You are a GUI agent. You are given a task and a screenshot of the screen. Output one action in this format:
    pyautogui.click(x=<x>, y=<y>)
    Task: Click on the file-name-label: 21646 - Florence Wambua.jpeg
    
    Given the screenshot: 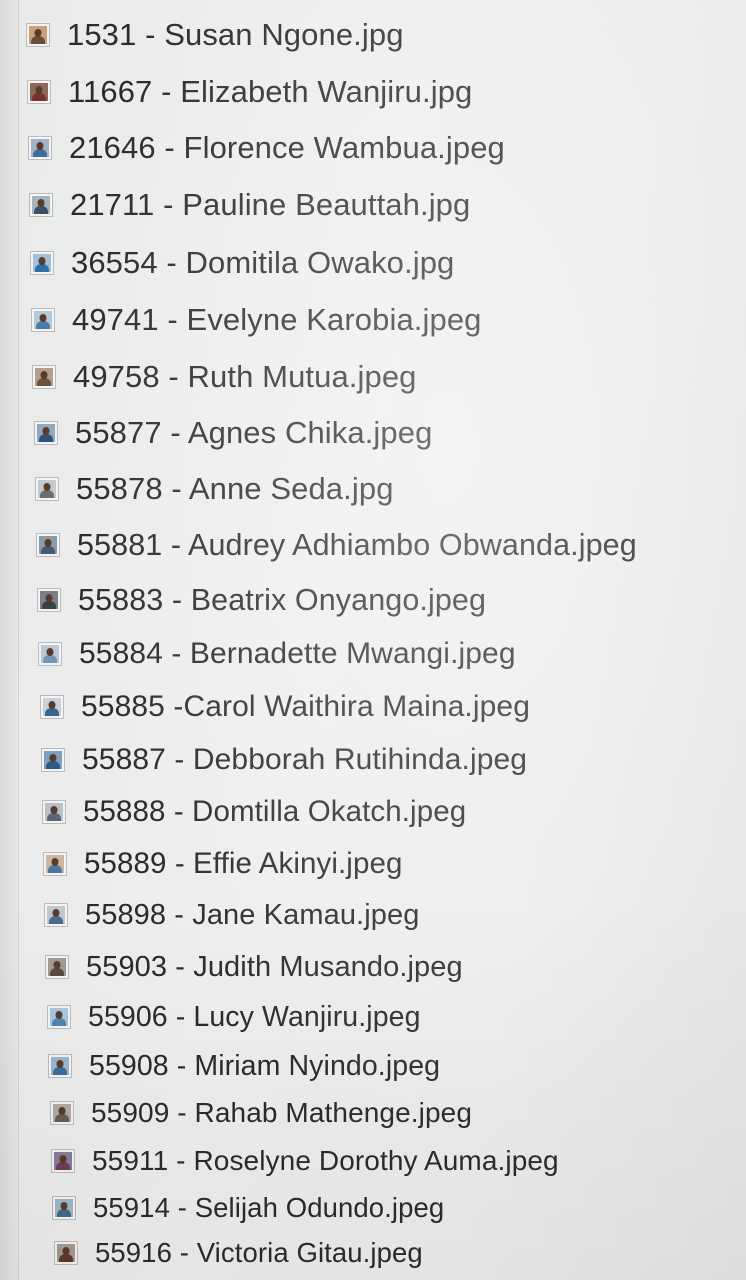 What is the action you would take?
    pyautogui.click(x=287, y=147)
    